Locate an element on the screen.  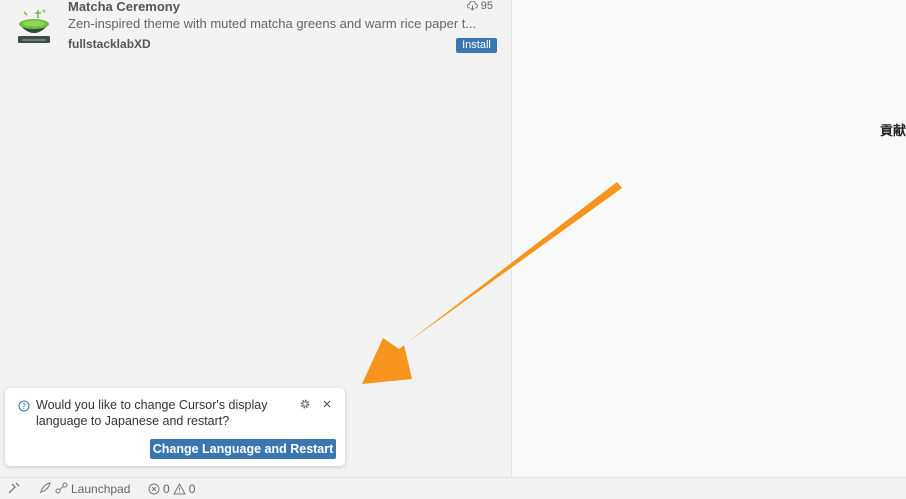
warning-icon is located at coordinates (179, 488).